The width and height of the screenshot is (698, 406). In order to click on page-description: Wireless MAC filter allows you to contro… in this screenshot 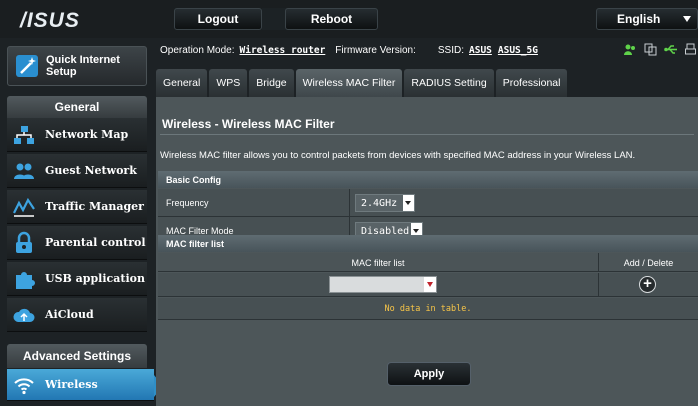, I will do `click(398, 155)`.